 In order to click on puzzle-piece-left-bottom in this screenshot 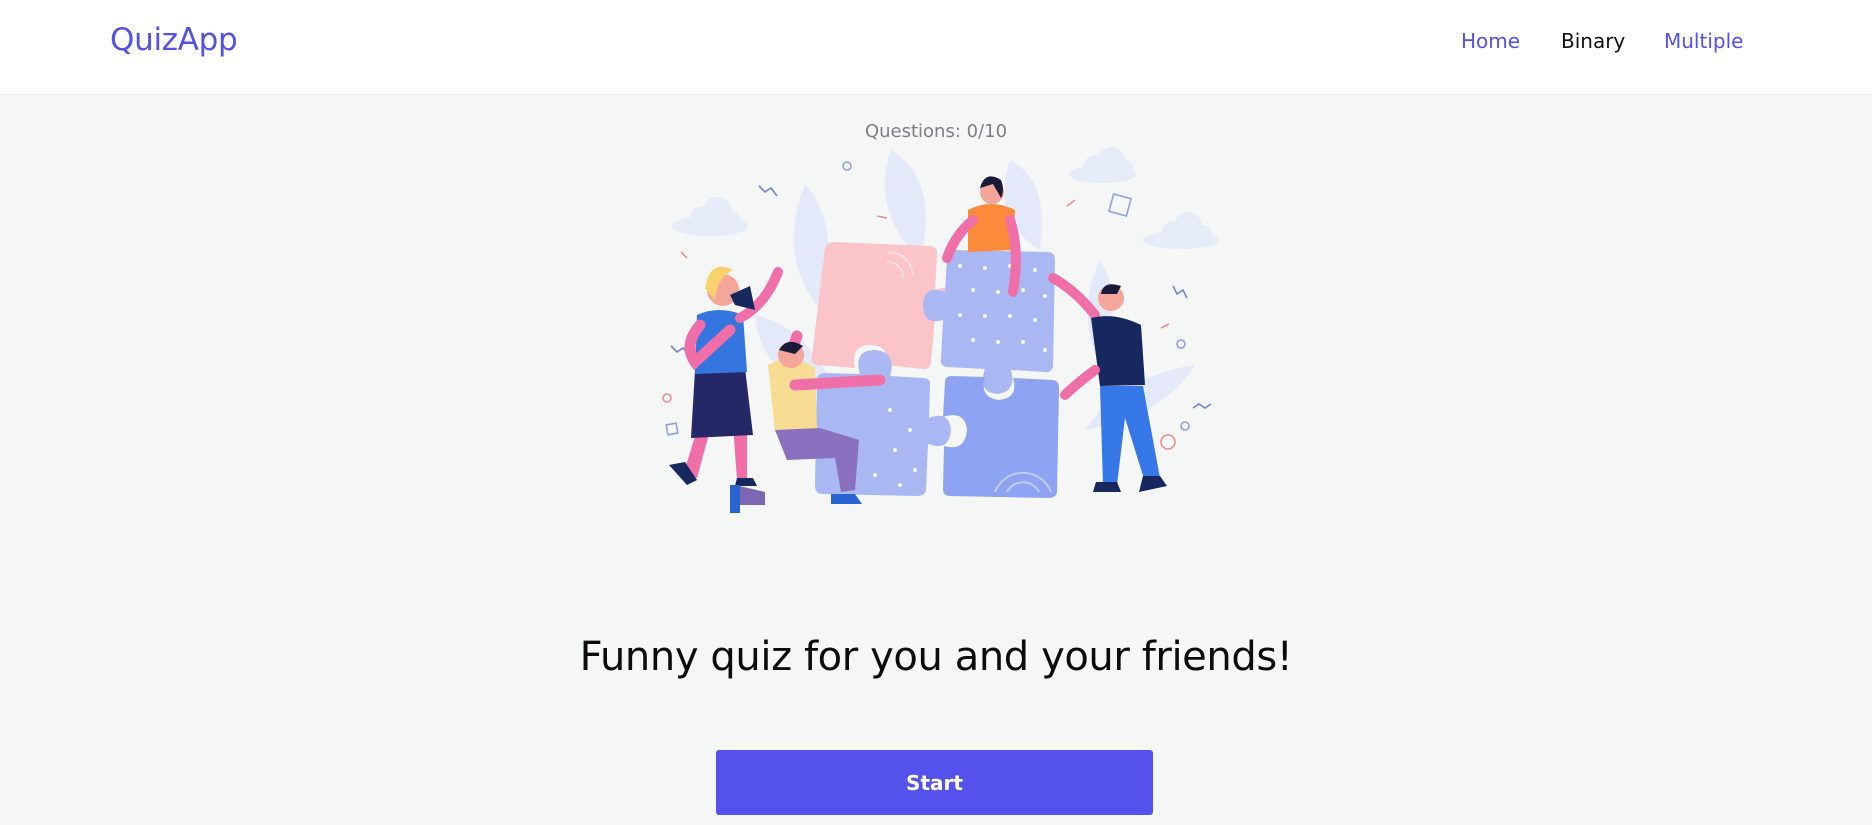, I will do `click(883, 423)`.